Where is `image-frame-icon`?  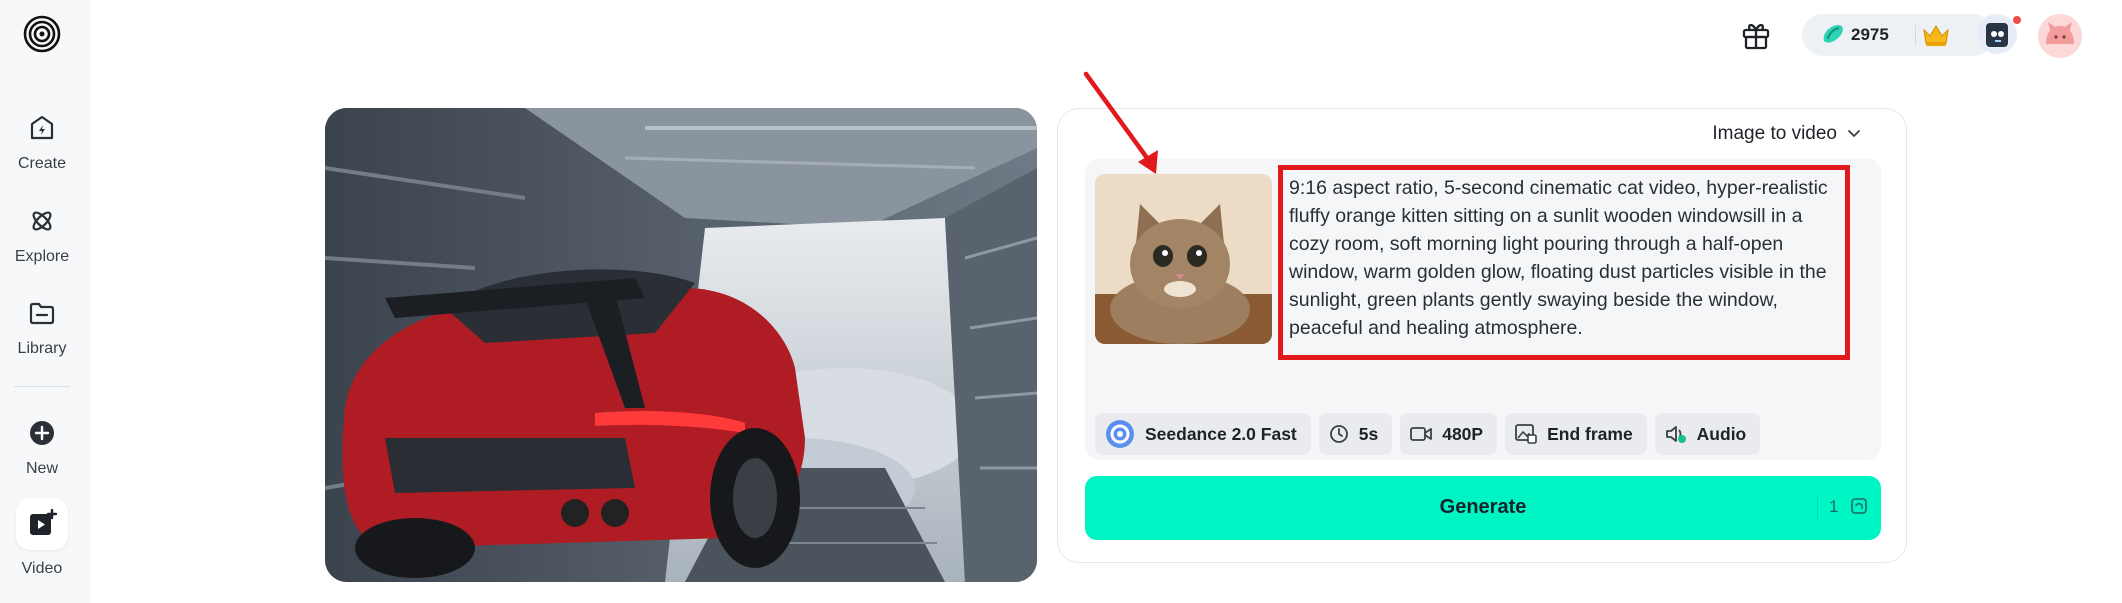
image-frame-icon is located at coordinates (1526, 434).